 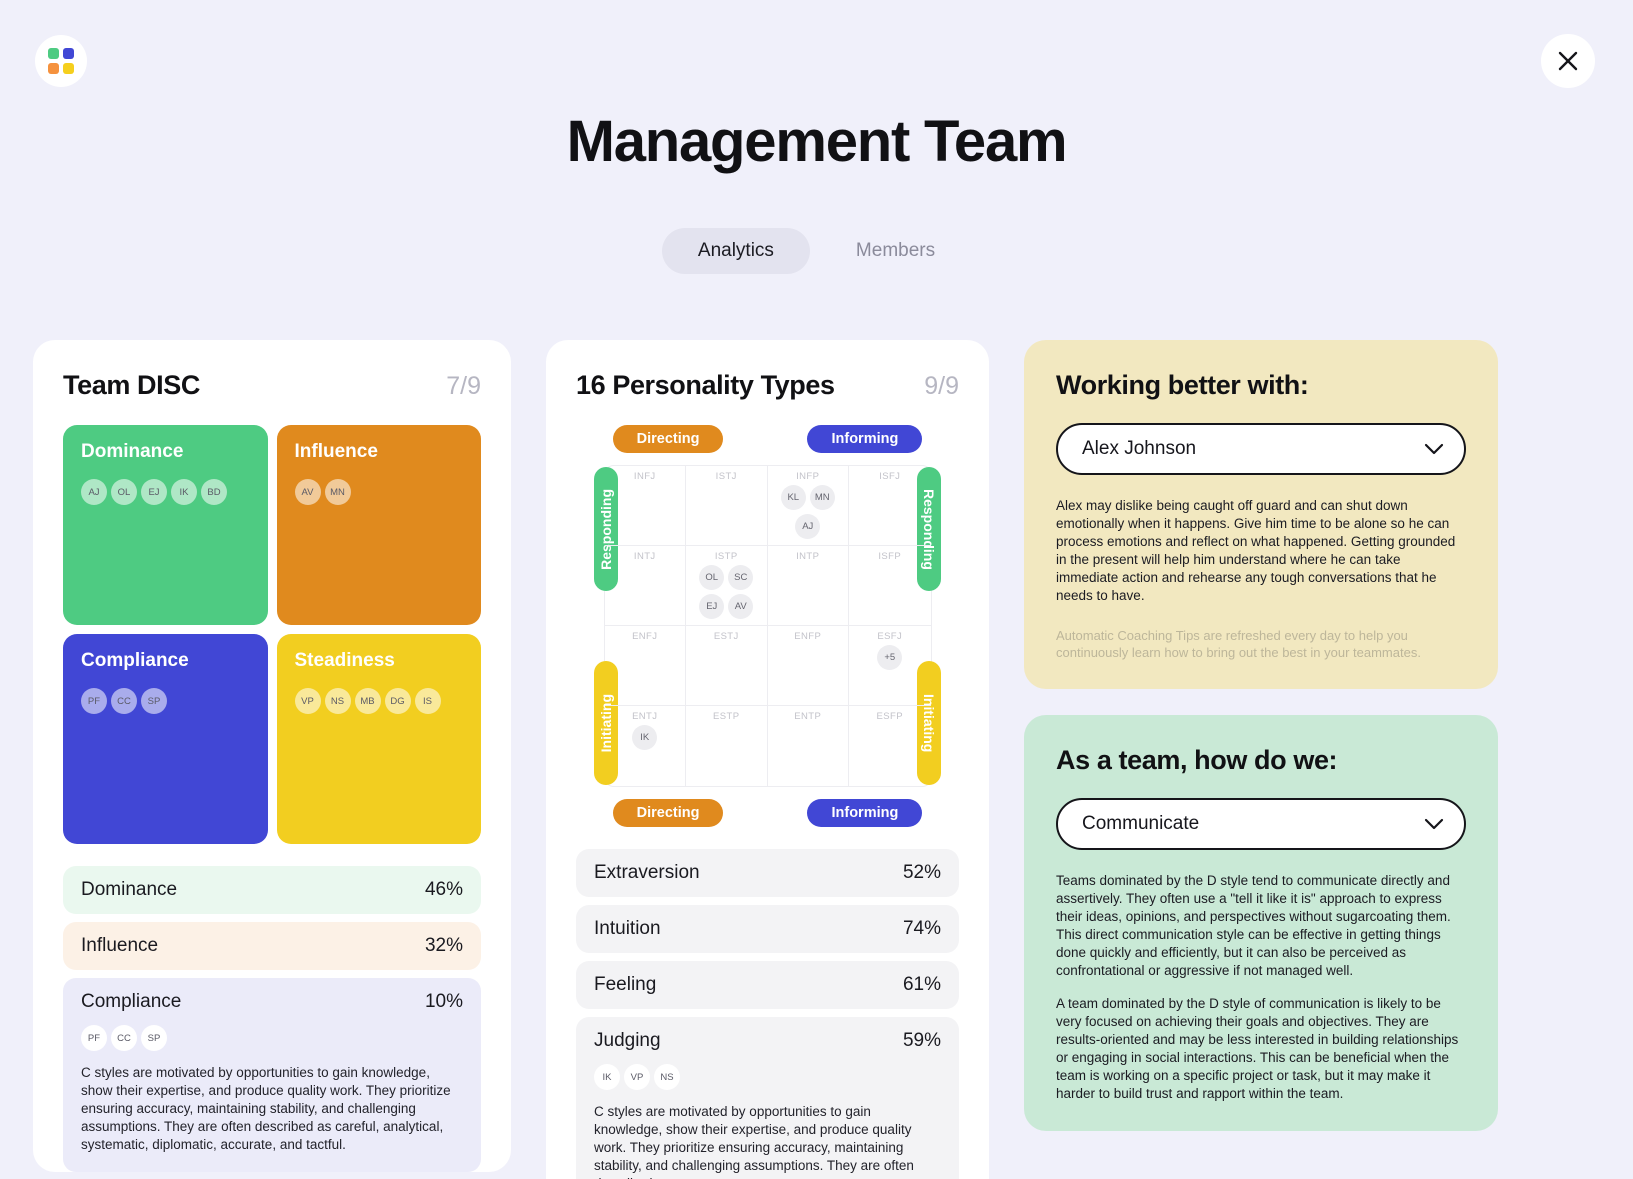 What do you see at coordinates (921, 872) in the screenshot?
I see `trait-value: 52%` at bounding box center [921, 872].